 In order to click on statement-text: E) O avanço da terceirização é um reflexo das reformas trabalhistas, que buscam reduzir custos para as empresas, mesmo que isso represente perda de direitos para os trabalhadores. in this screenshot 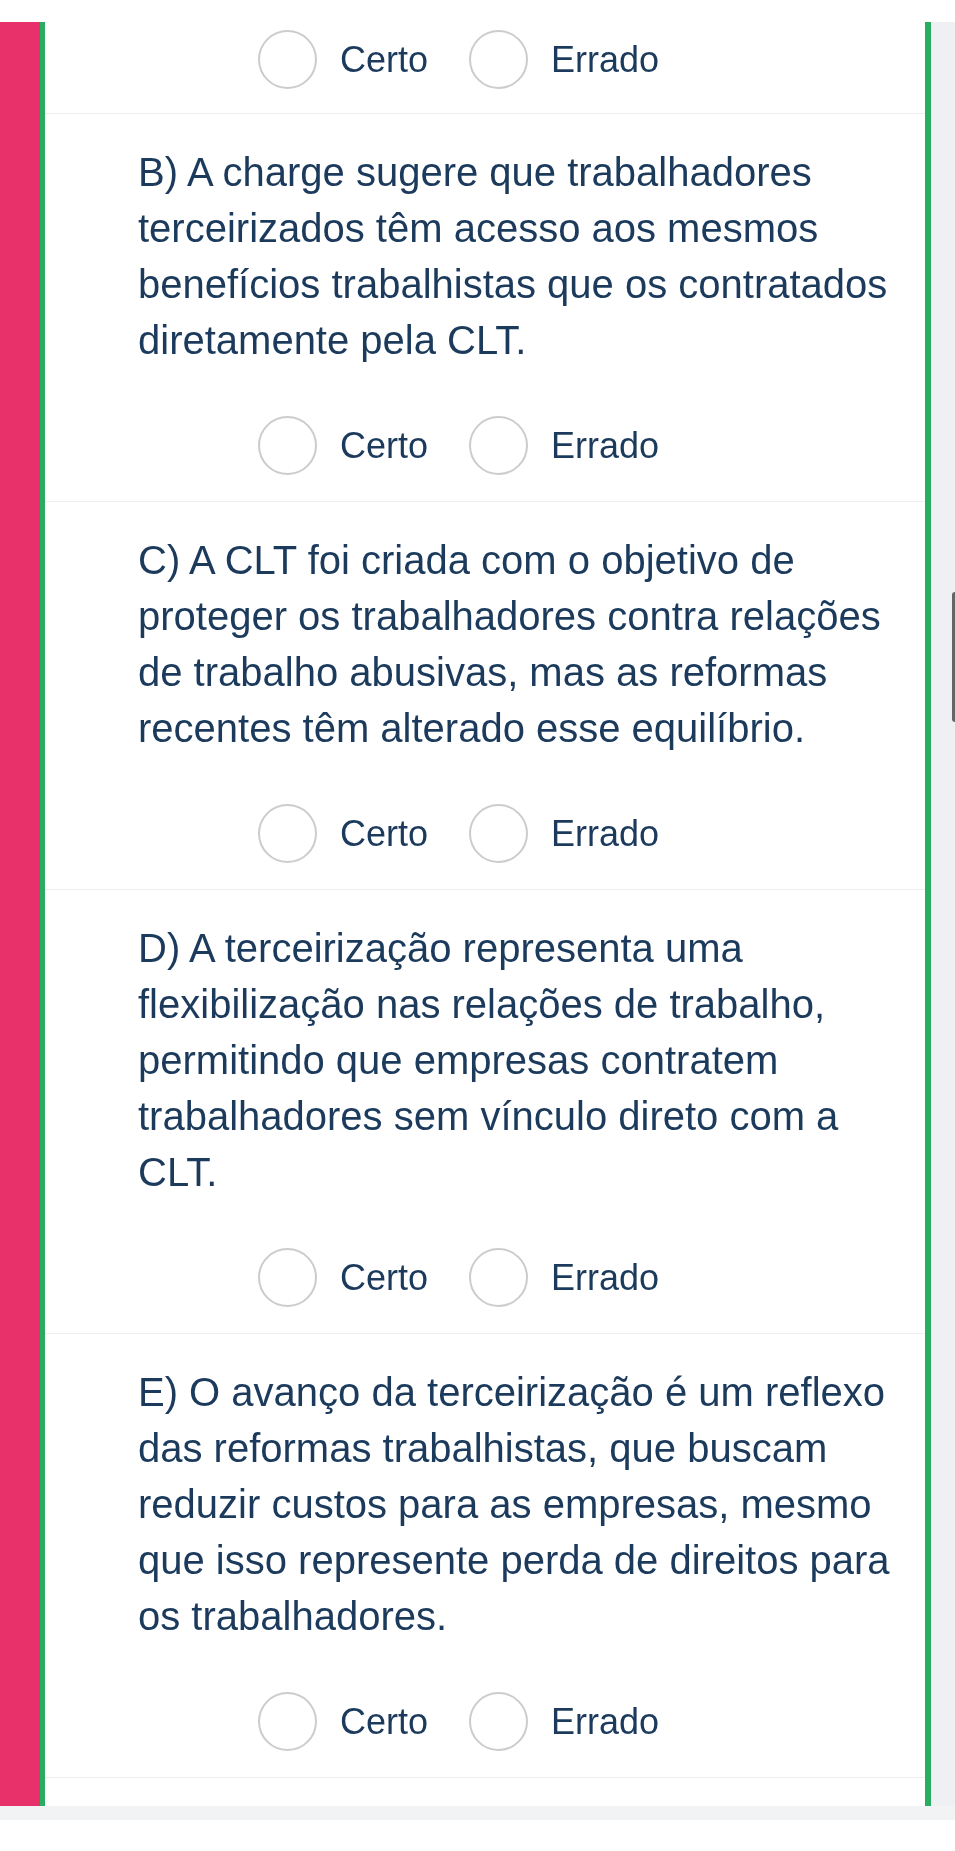, I will do `click(514, 1504)`.